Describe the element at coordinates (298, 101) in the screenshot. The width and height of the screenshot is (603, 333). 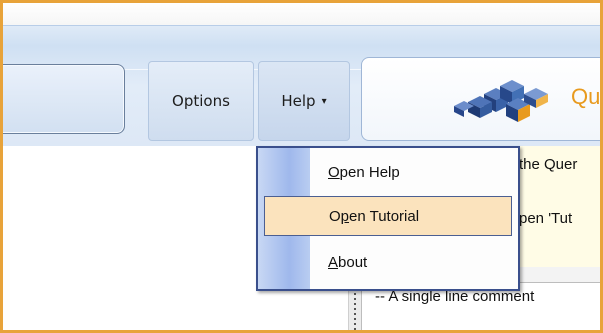
I see `help-button-label: Help` at that location.